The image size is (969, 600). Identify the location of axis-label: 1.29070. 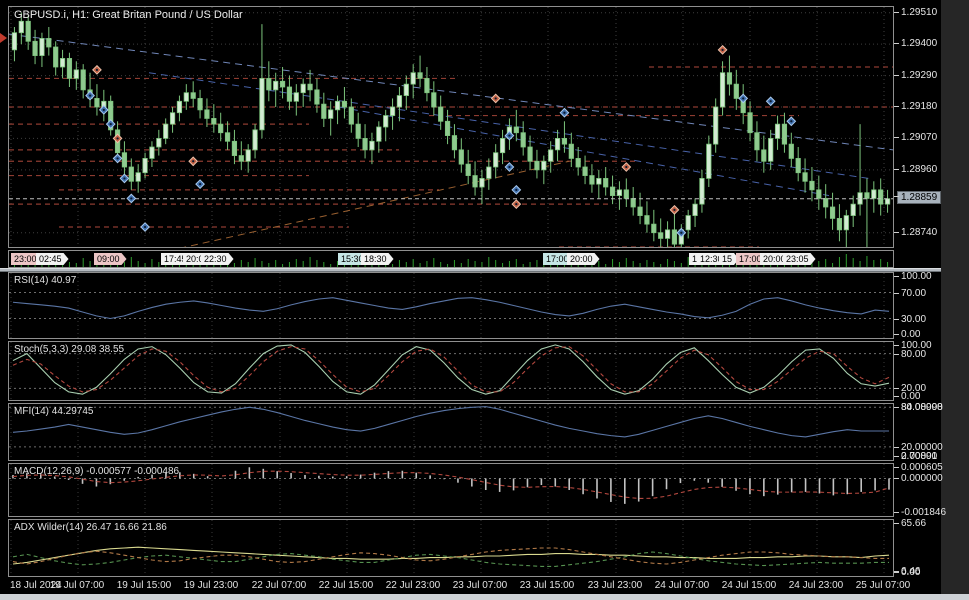
(919, 138).